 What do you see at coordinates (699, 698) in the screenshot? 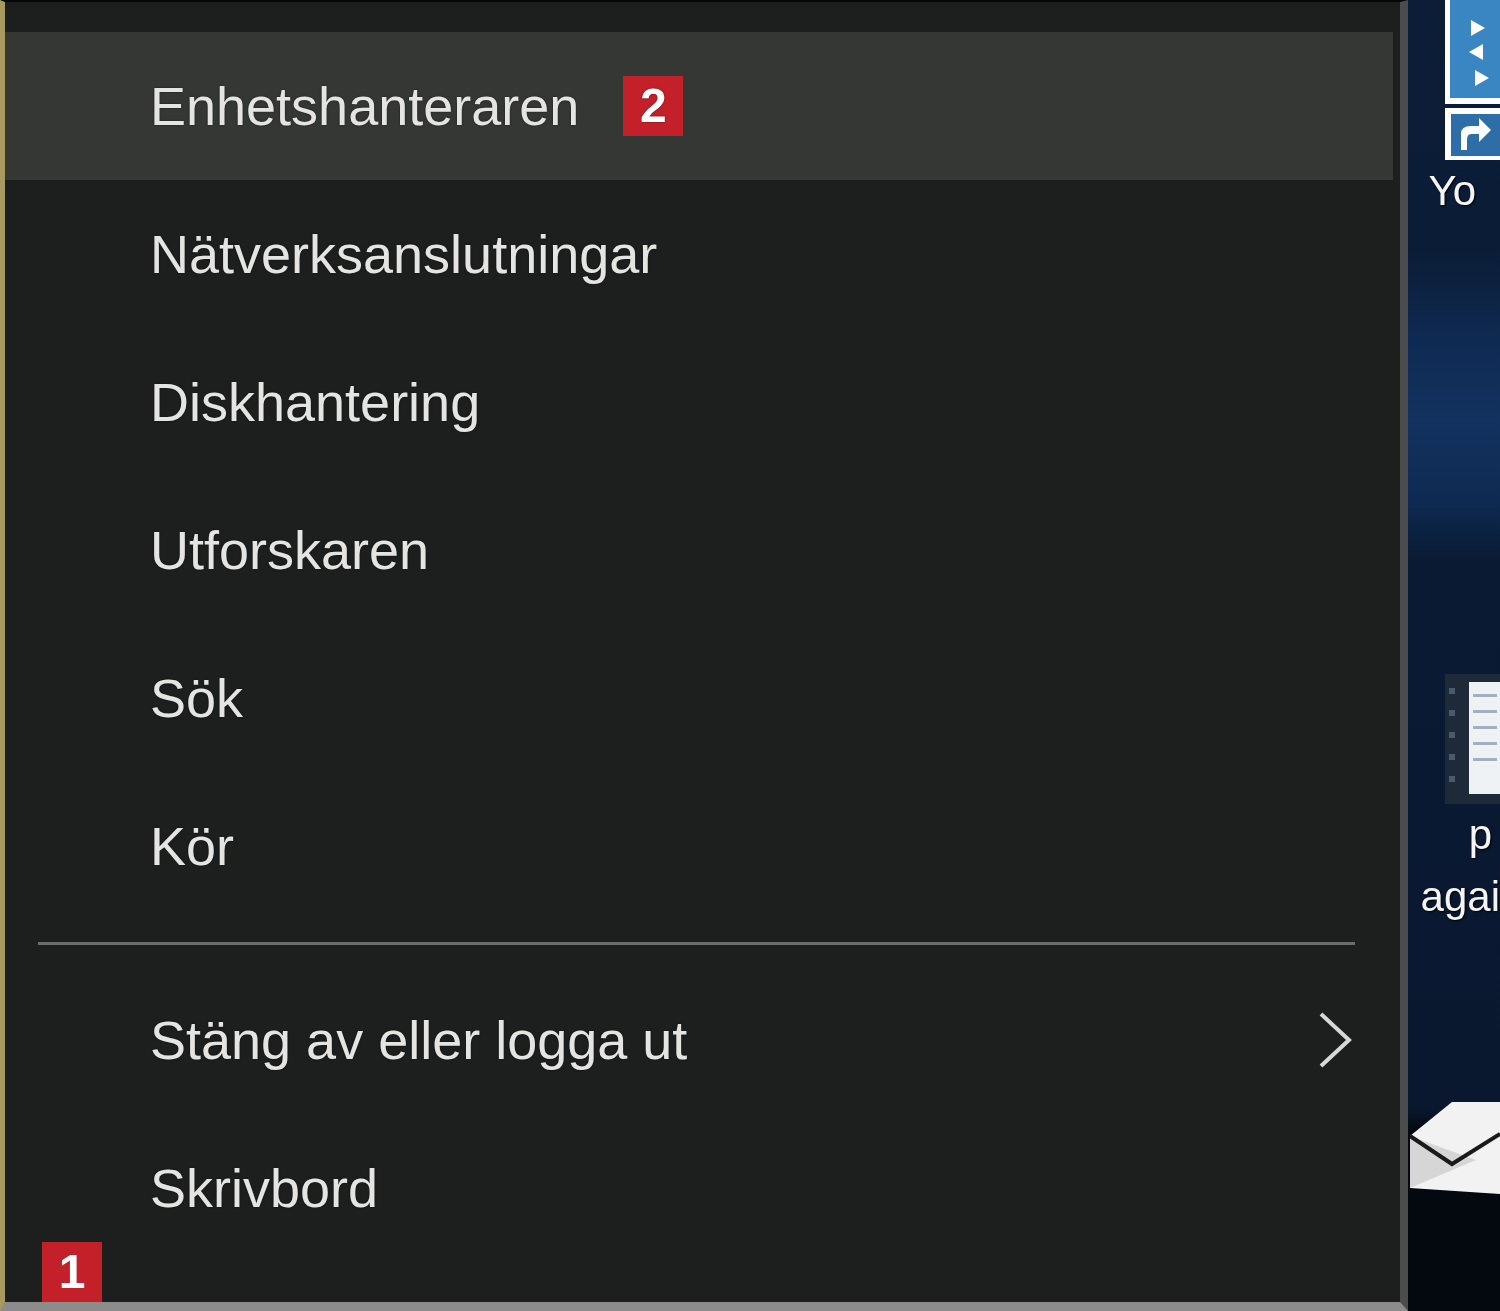
I see `menu-item: Sök` at bounding box center [699, 698].